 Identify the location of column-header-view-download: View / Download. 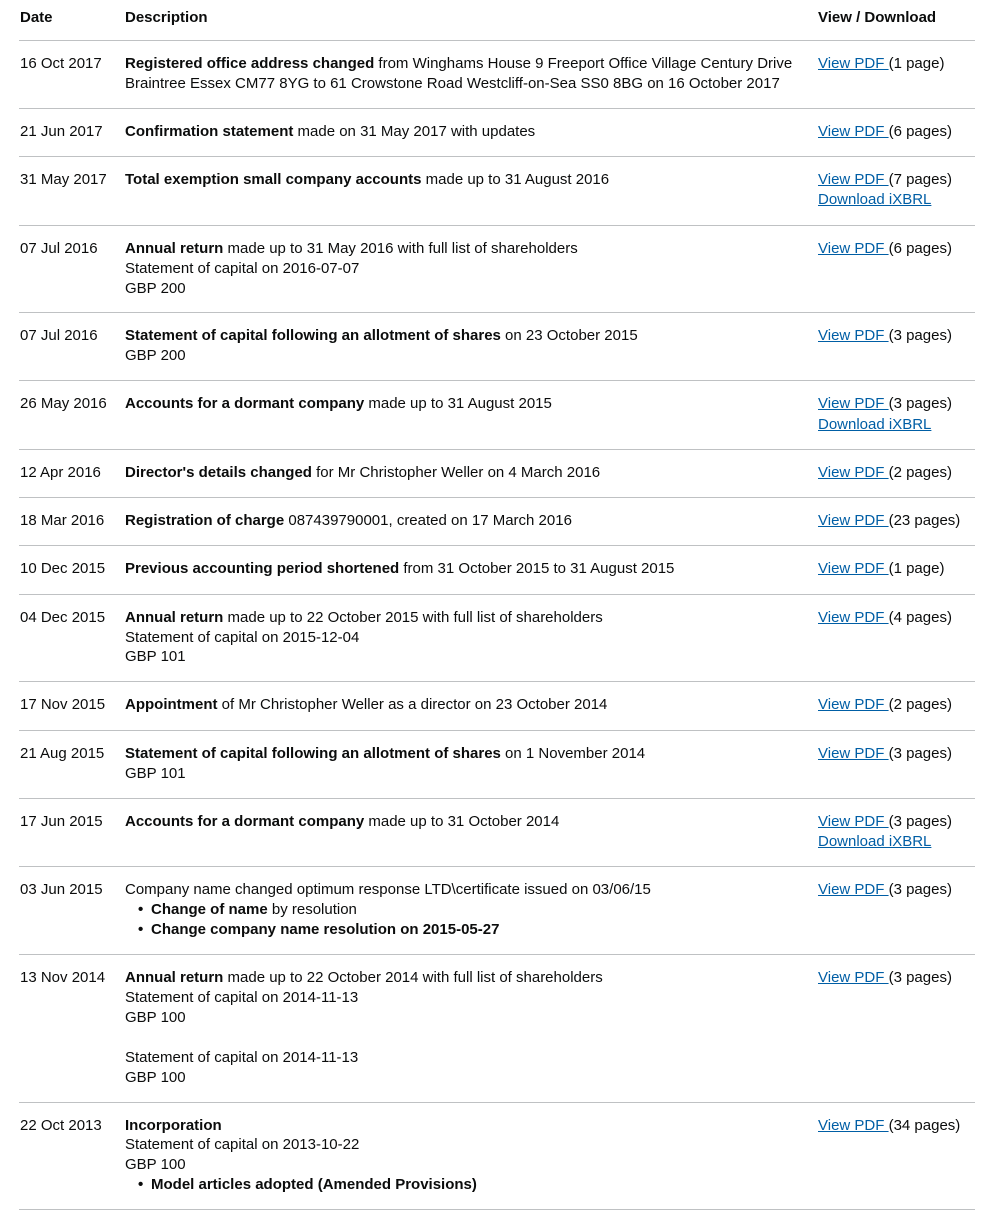
(896, 20).